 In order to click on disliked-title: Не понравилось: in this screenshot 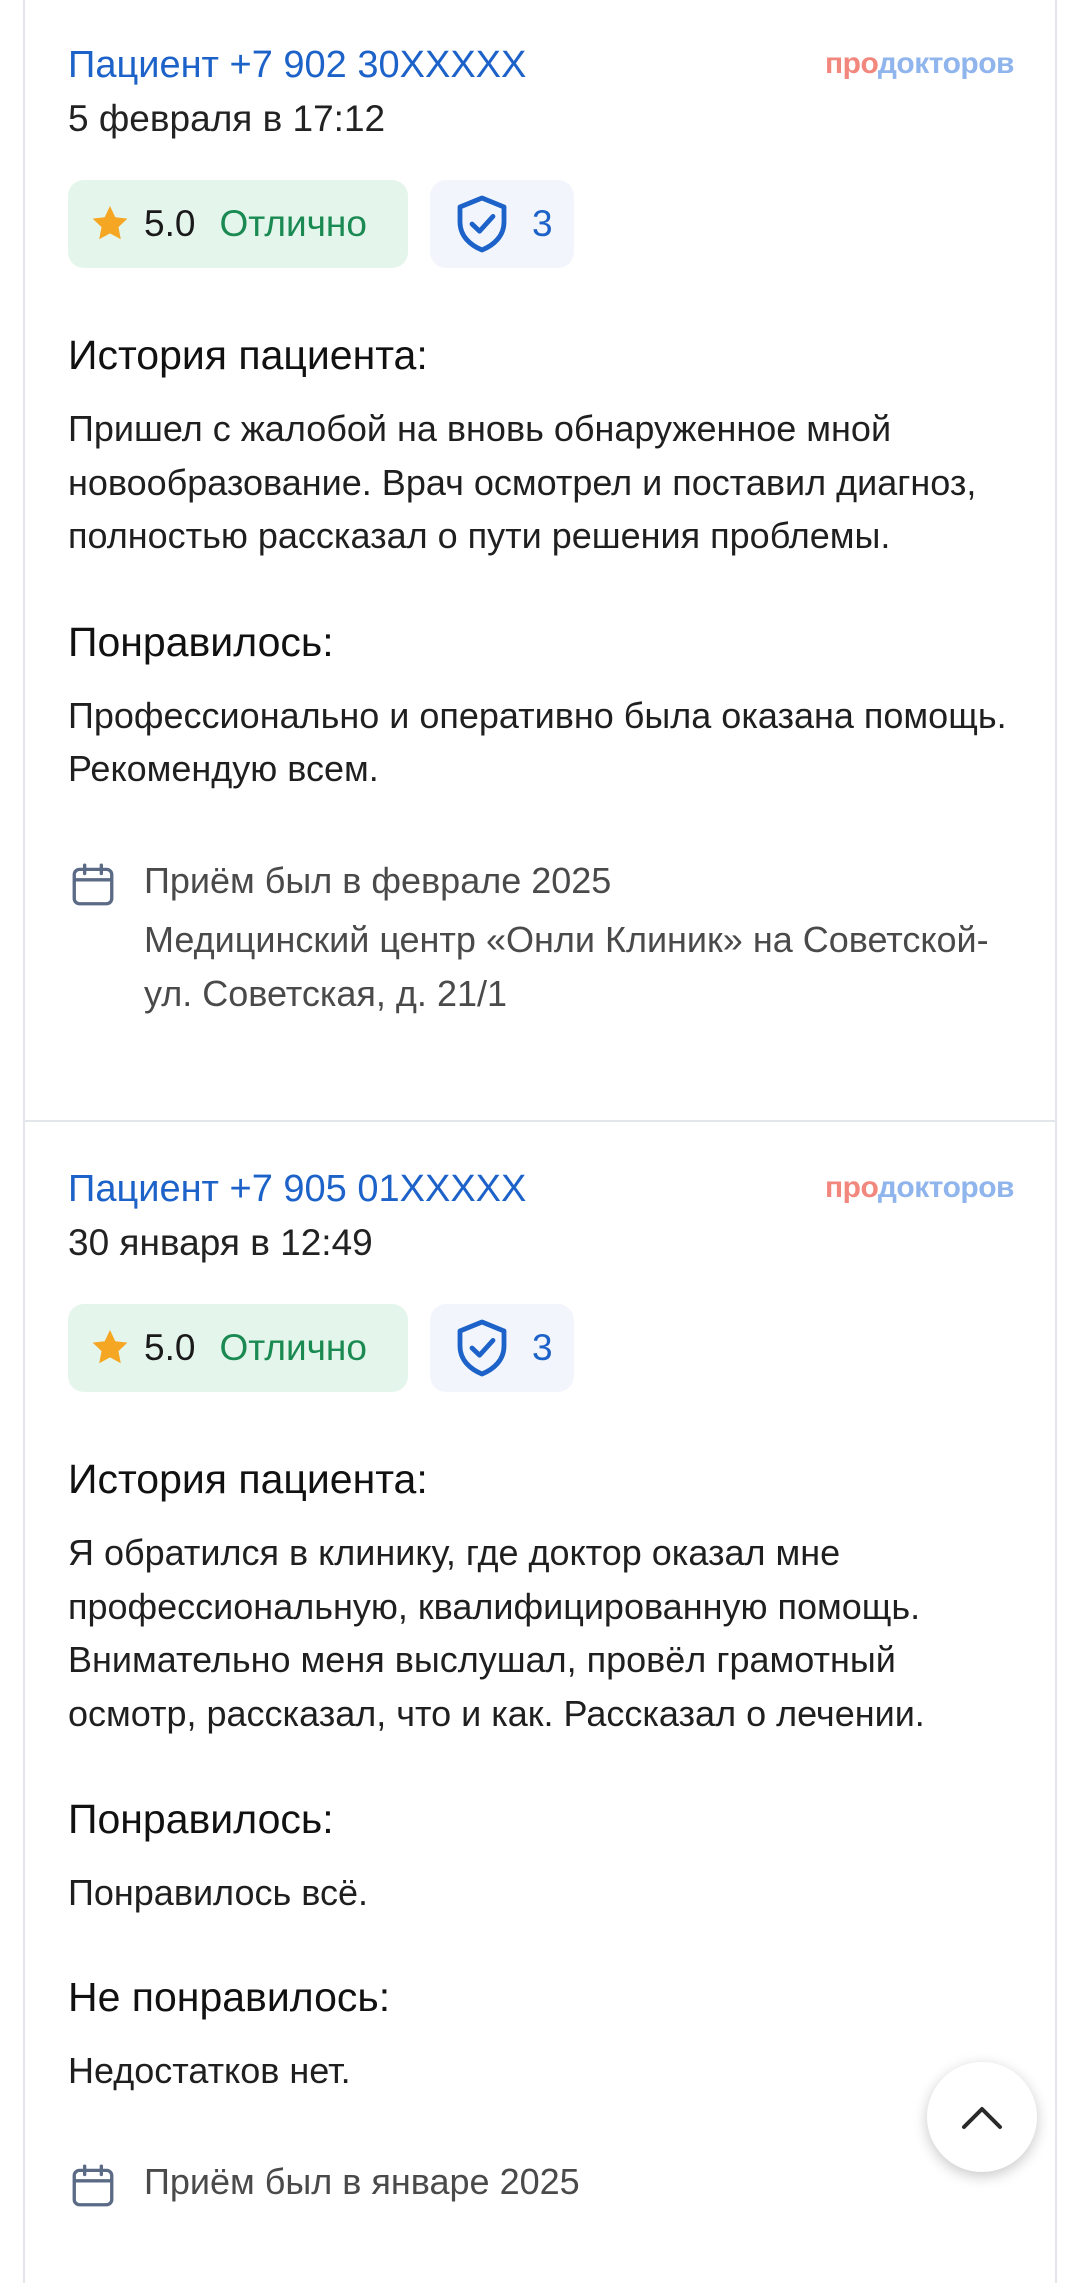, I will do `click(229, 1996)`.